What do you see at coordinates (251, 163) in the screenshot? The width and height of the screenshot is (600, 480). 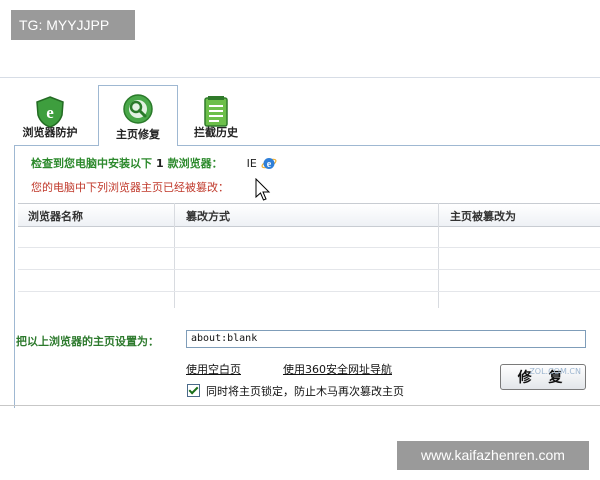 I see `browser-name: IE` at bounding box center [251, 163].